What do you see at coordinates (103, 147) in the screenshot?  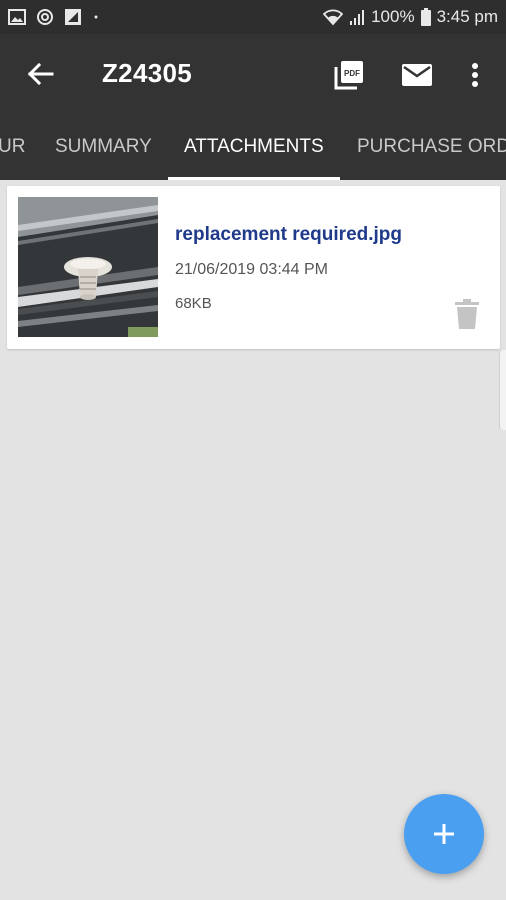 I see `tab-summary: SUMMARY` at bounding box center [103, 147].